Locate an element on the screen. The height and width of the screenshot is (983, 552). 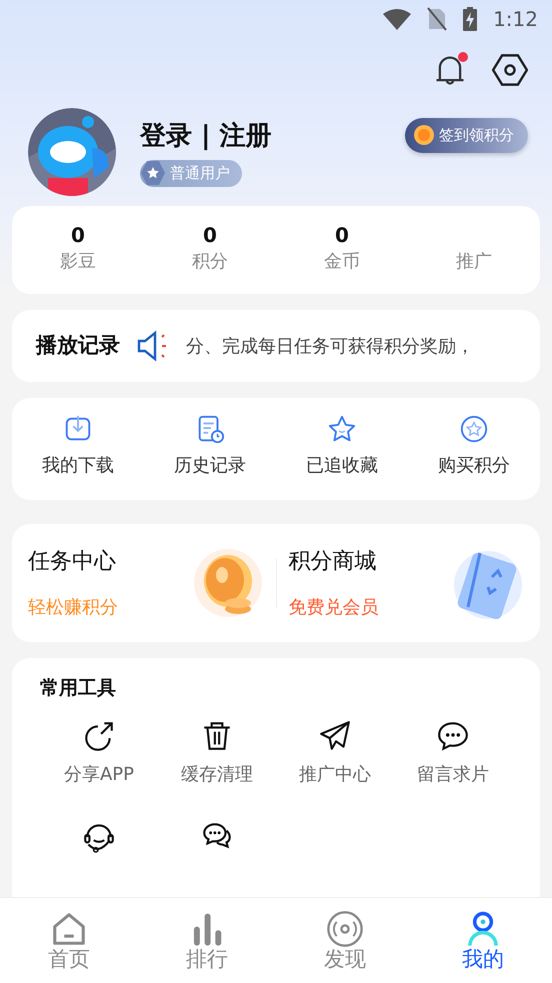
shortcut-item: 历史记录 is located at coordinates (210, 465).